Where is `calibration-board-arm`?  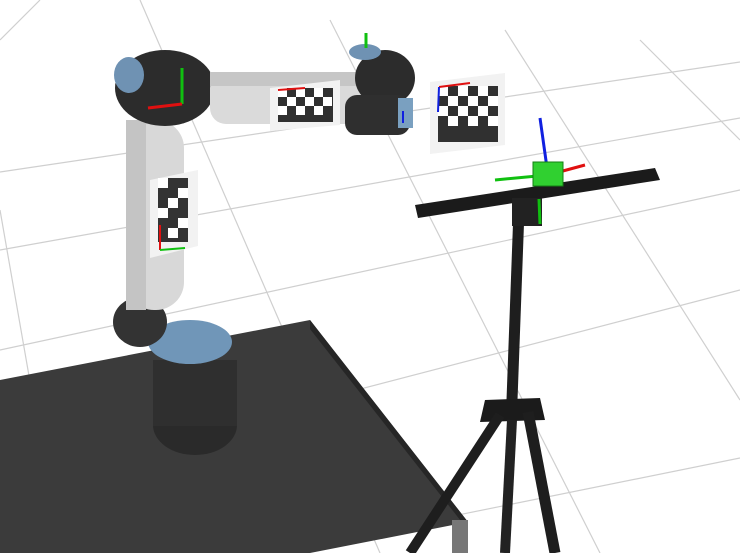
calibration-board-arm is located at coordinates (305, 105).